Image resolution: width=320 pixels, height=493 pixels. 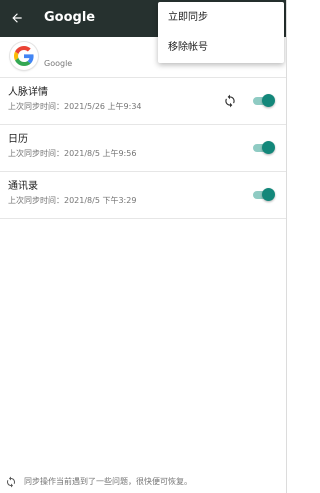 I want to click on sync-icon, so click(x=230, y=101).